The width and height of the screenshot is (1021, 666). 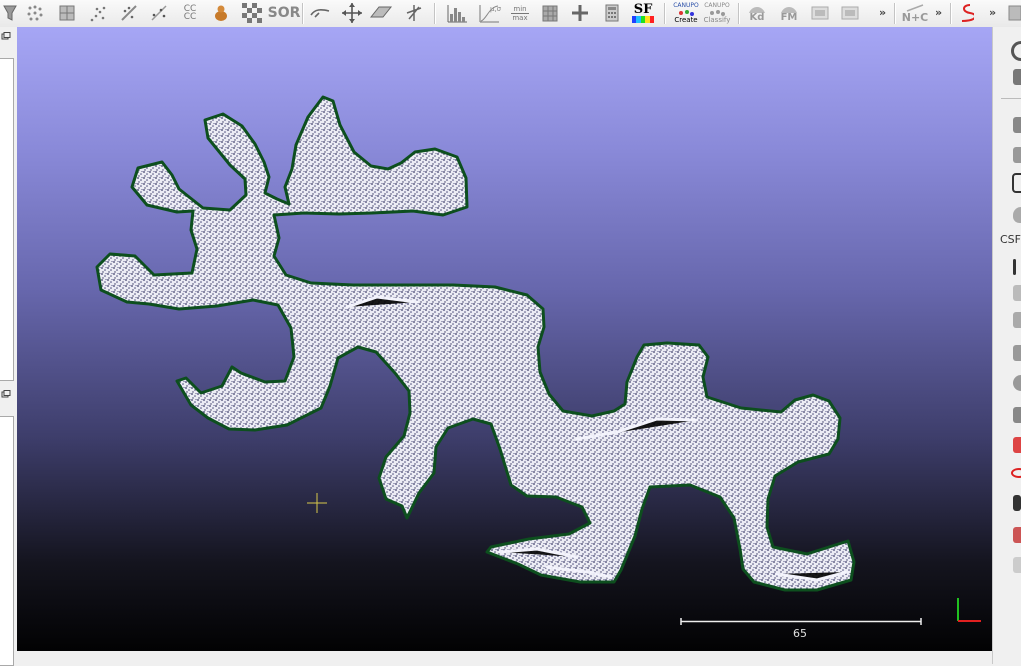 I want to click on scale-bar-line, so click(x=801, y=621).